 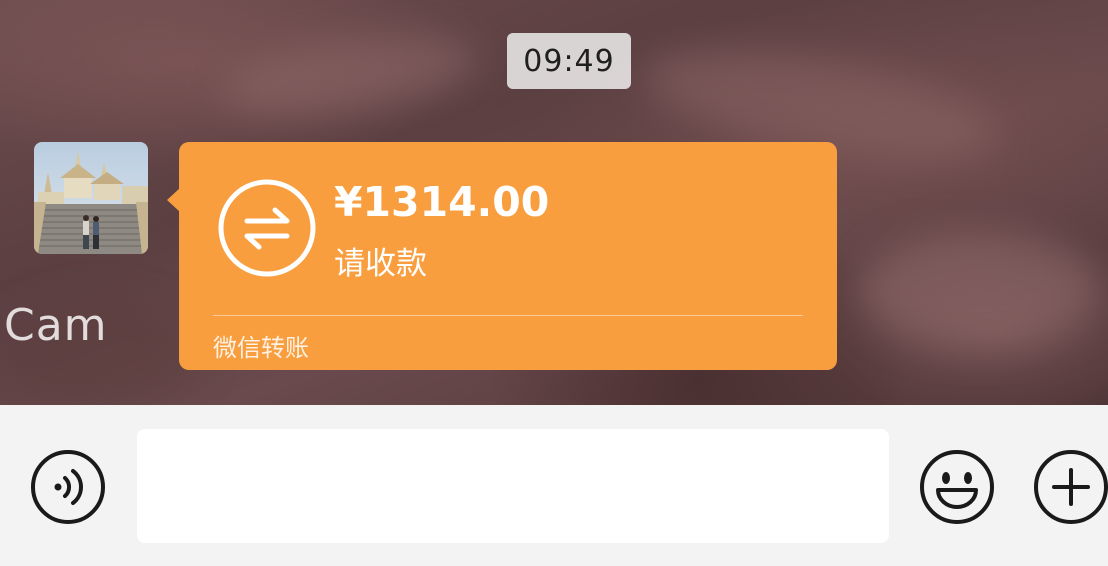 What do you see at coordinates (569, 61) in the screenshot?
I see `message-timestamp: 09:49` at bounding box center [569, 61].